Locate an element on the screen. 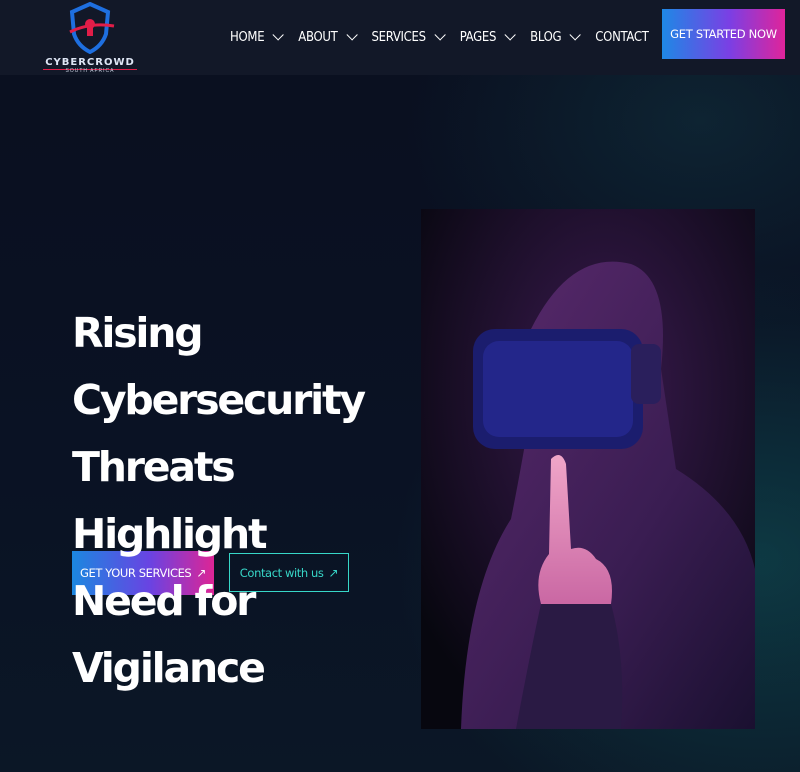 This screenshot has height=772, width=800. nav-item-label: BLOG is located at coordinates (546, 37).